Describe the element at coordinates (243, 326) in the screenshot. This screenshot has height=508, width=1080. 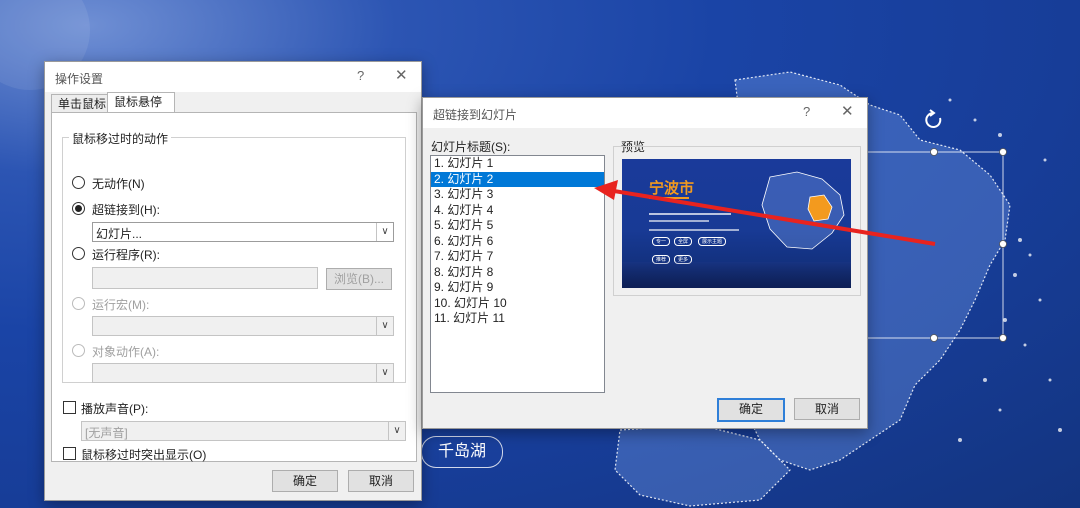
I see `macro-select: ∨` at that location.